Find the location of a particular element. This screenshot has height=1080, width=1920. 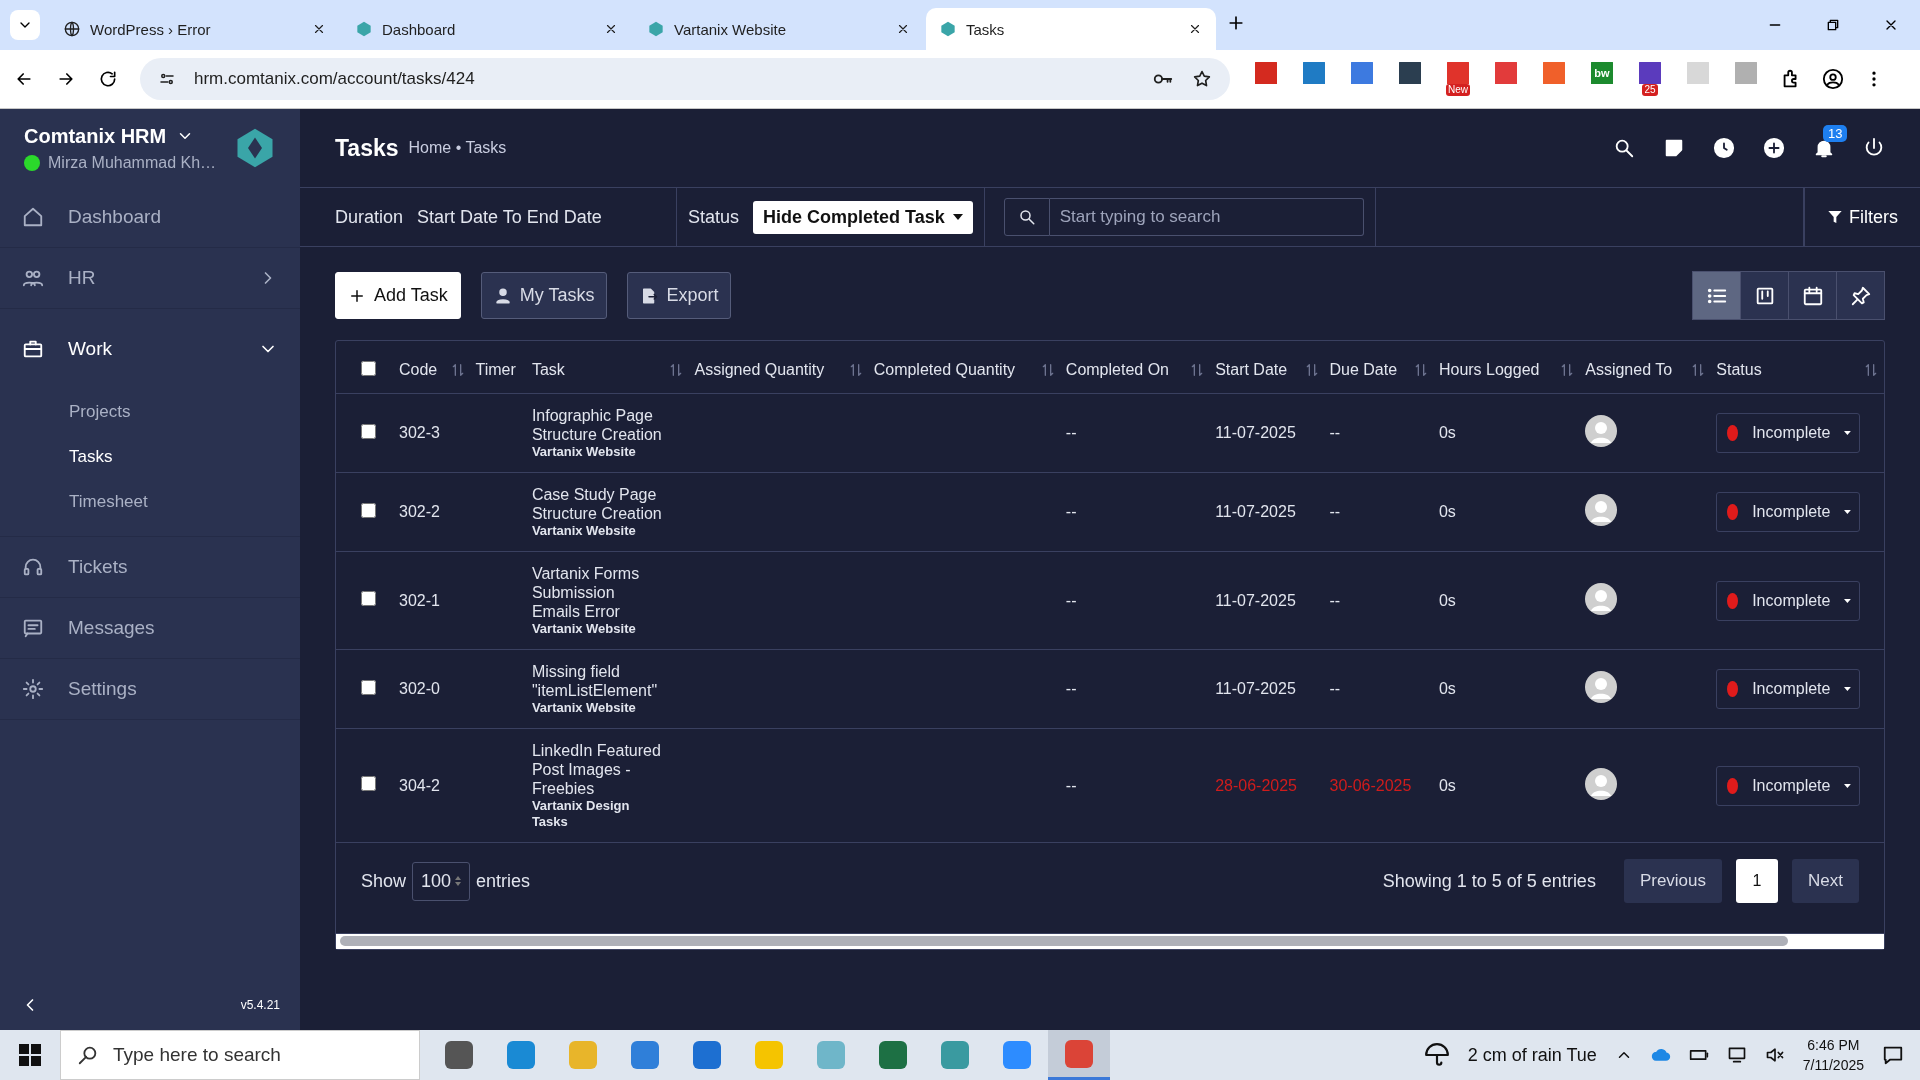

page-size-select: 100 is located at coordinates (441, 881).